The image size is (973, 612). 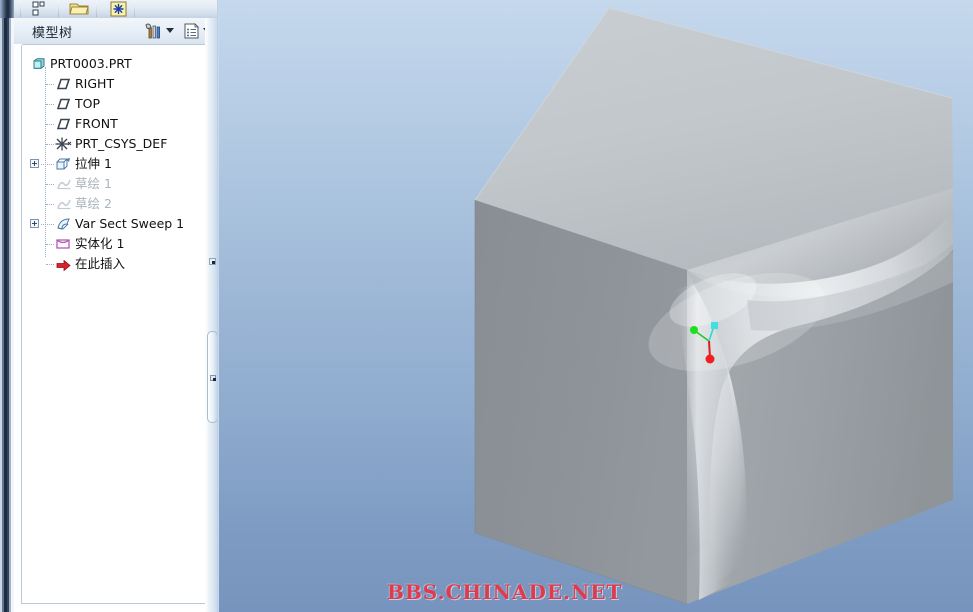 I want to click on new-feature-button, so click(x=119, y=9).